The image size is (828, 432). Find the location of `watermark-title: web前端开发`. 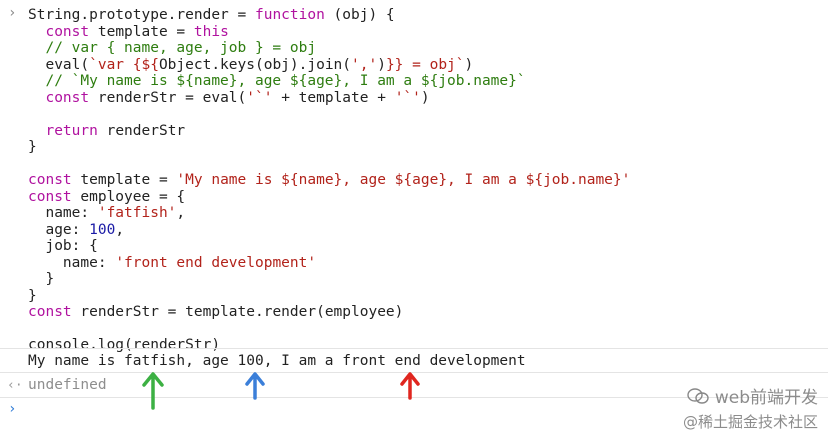

watermark-title: web前端开发 is located at coordinates (766, 398).